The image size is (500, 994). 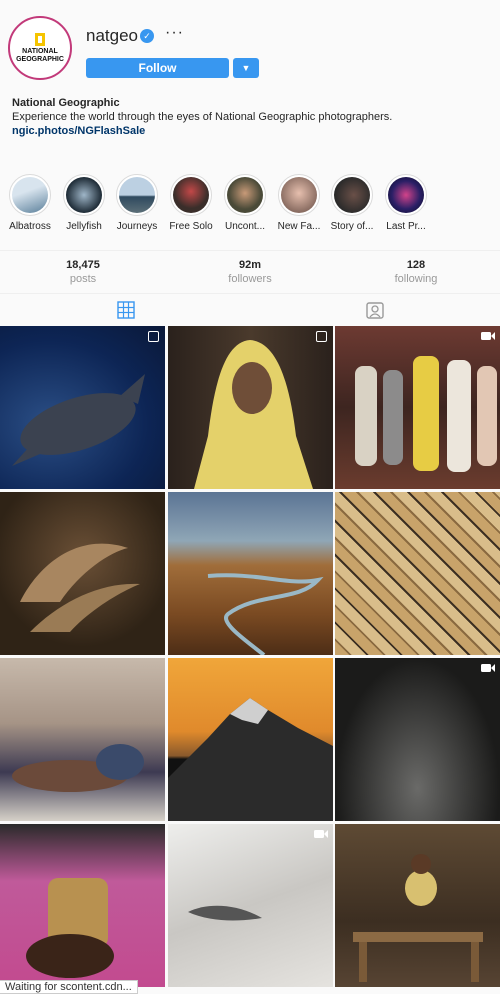 I want to click on mountain-shape, so click(x=250, y=759).